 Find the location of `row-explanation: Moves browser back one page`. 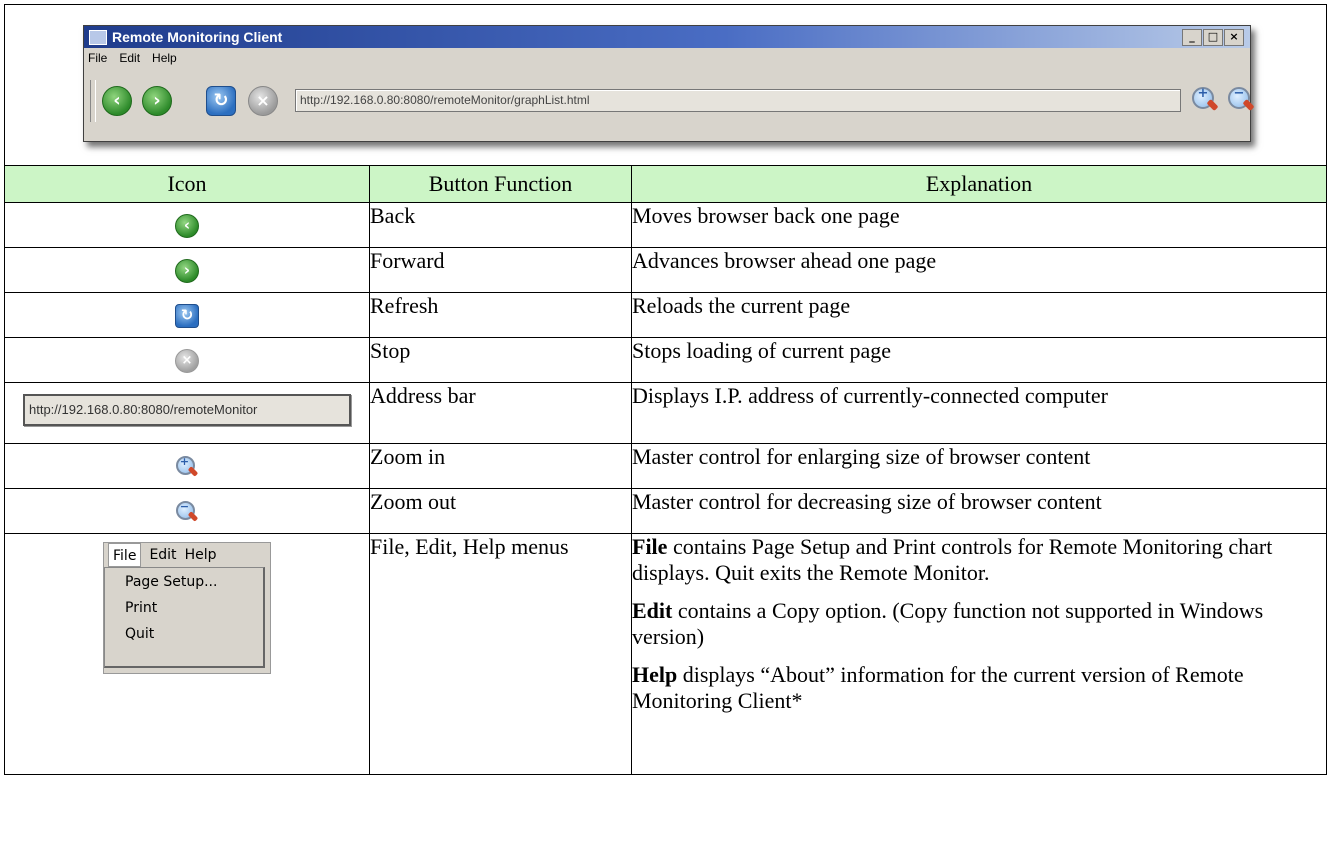

row-explanation: Moves browser back one page is located at coordinates (979, 225).